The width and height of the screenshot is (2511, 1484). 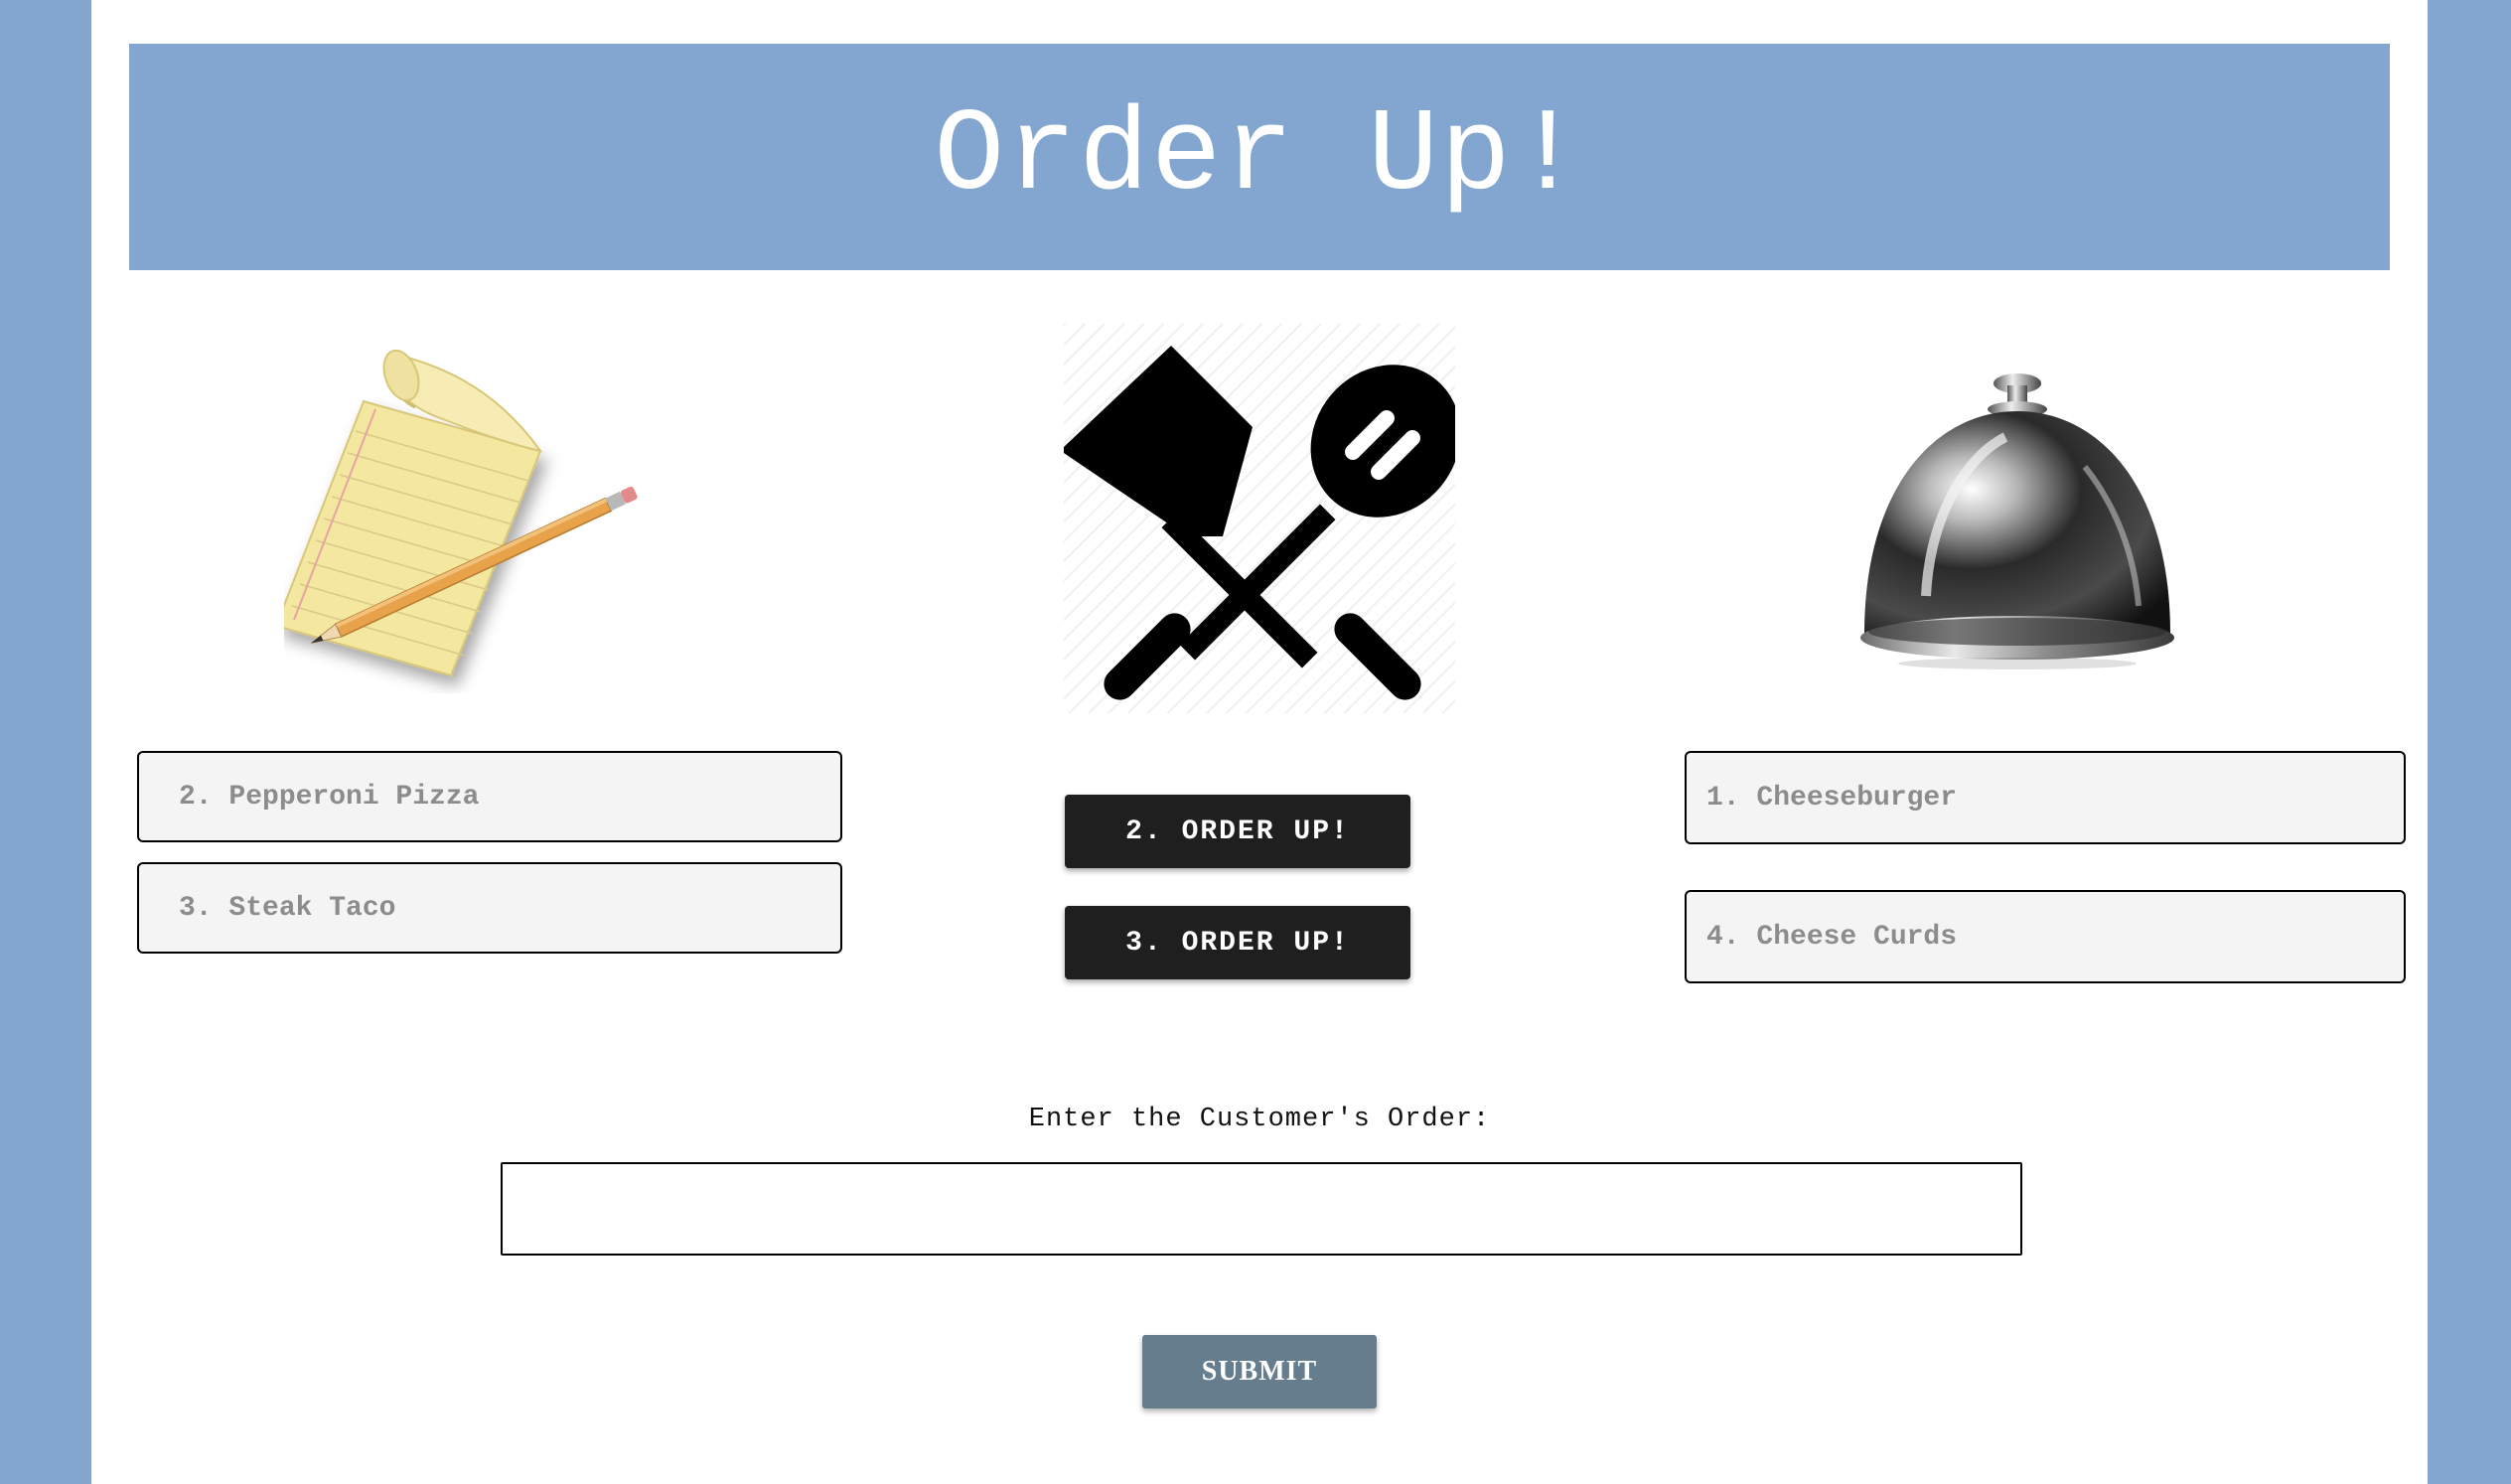 What do you see at coordinates (1261, 1209) in the screenshot?
I see `customer-order-input` at bounding box center [1261, 1209].